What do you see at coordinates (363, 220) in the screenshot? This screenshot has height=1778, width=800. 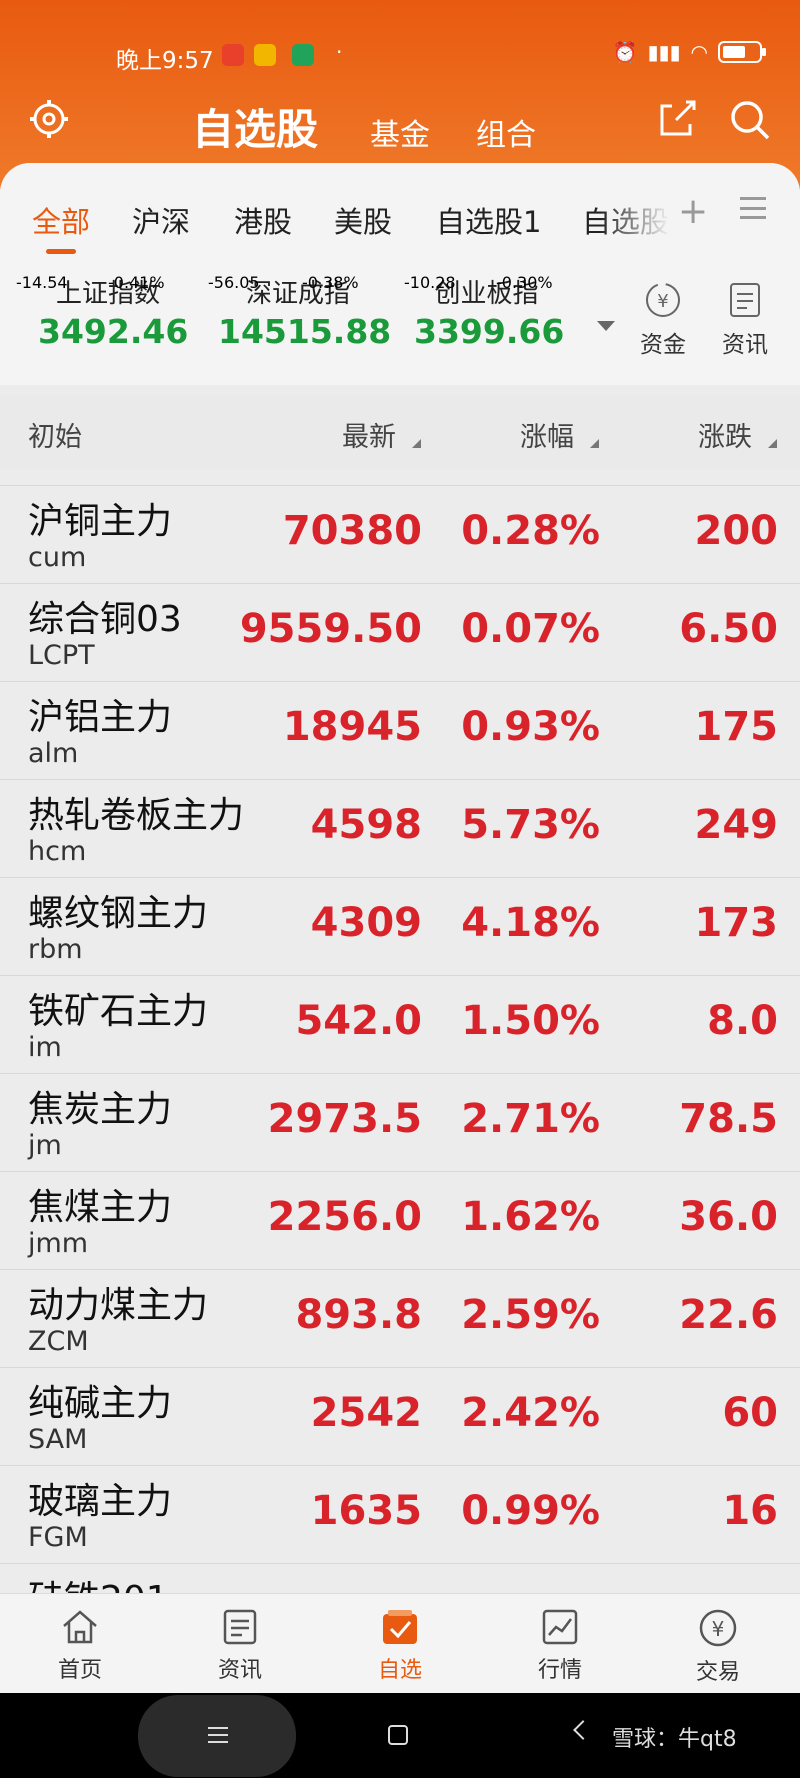 I see `tab-us: 美股` at bounding box center [363, 220].